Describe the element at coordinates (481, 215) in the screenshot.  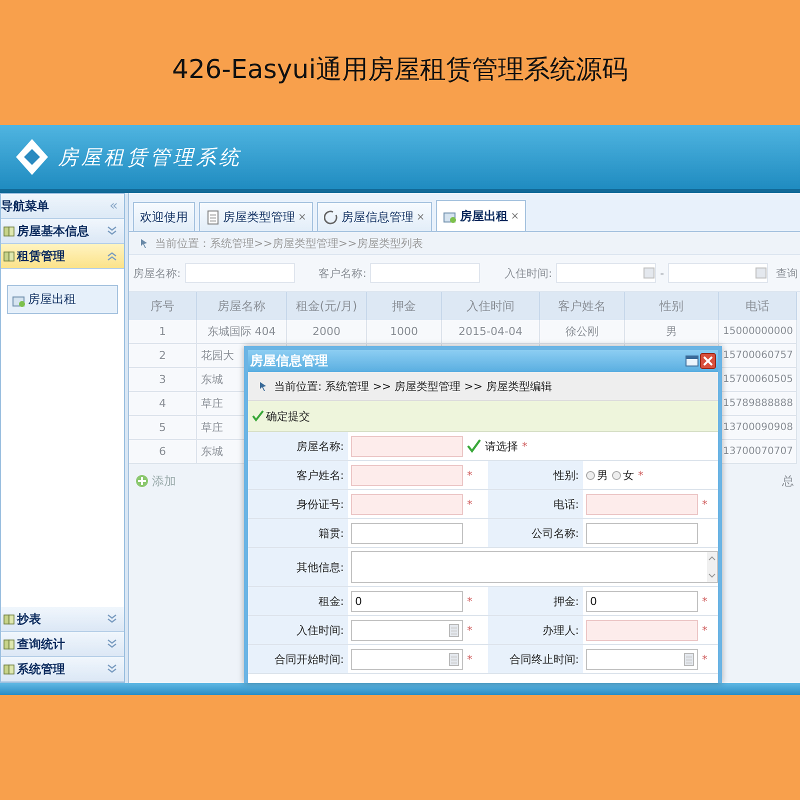
I see `tab: 房屋出租 ×` at that location.